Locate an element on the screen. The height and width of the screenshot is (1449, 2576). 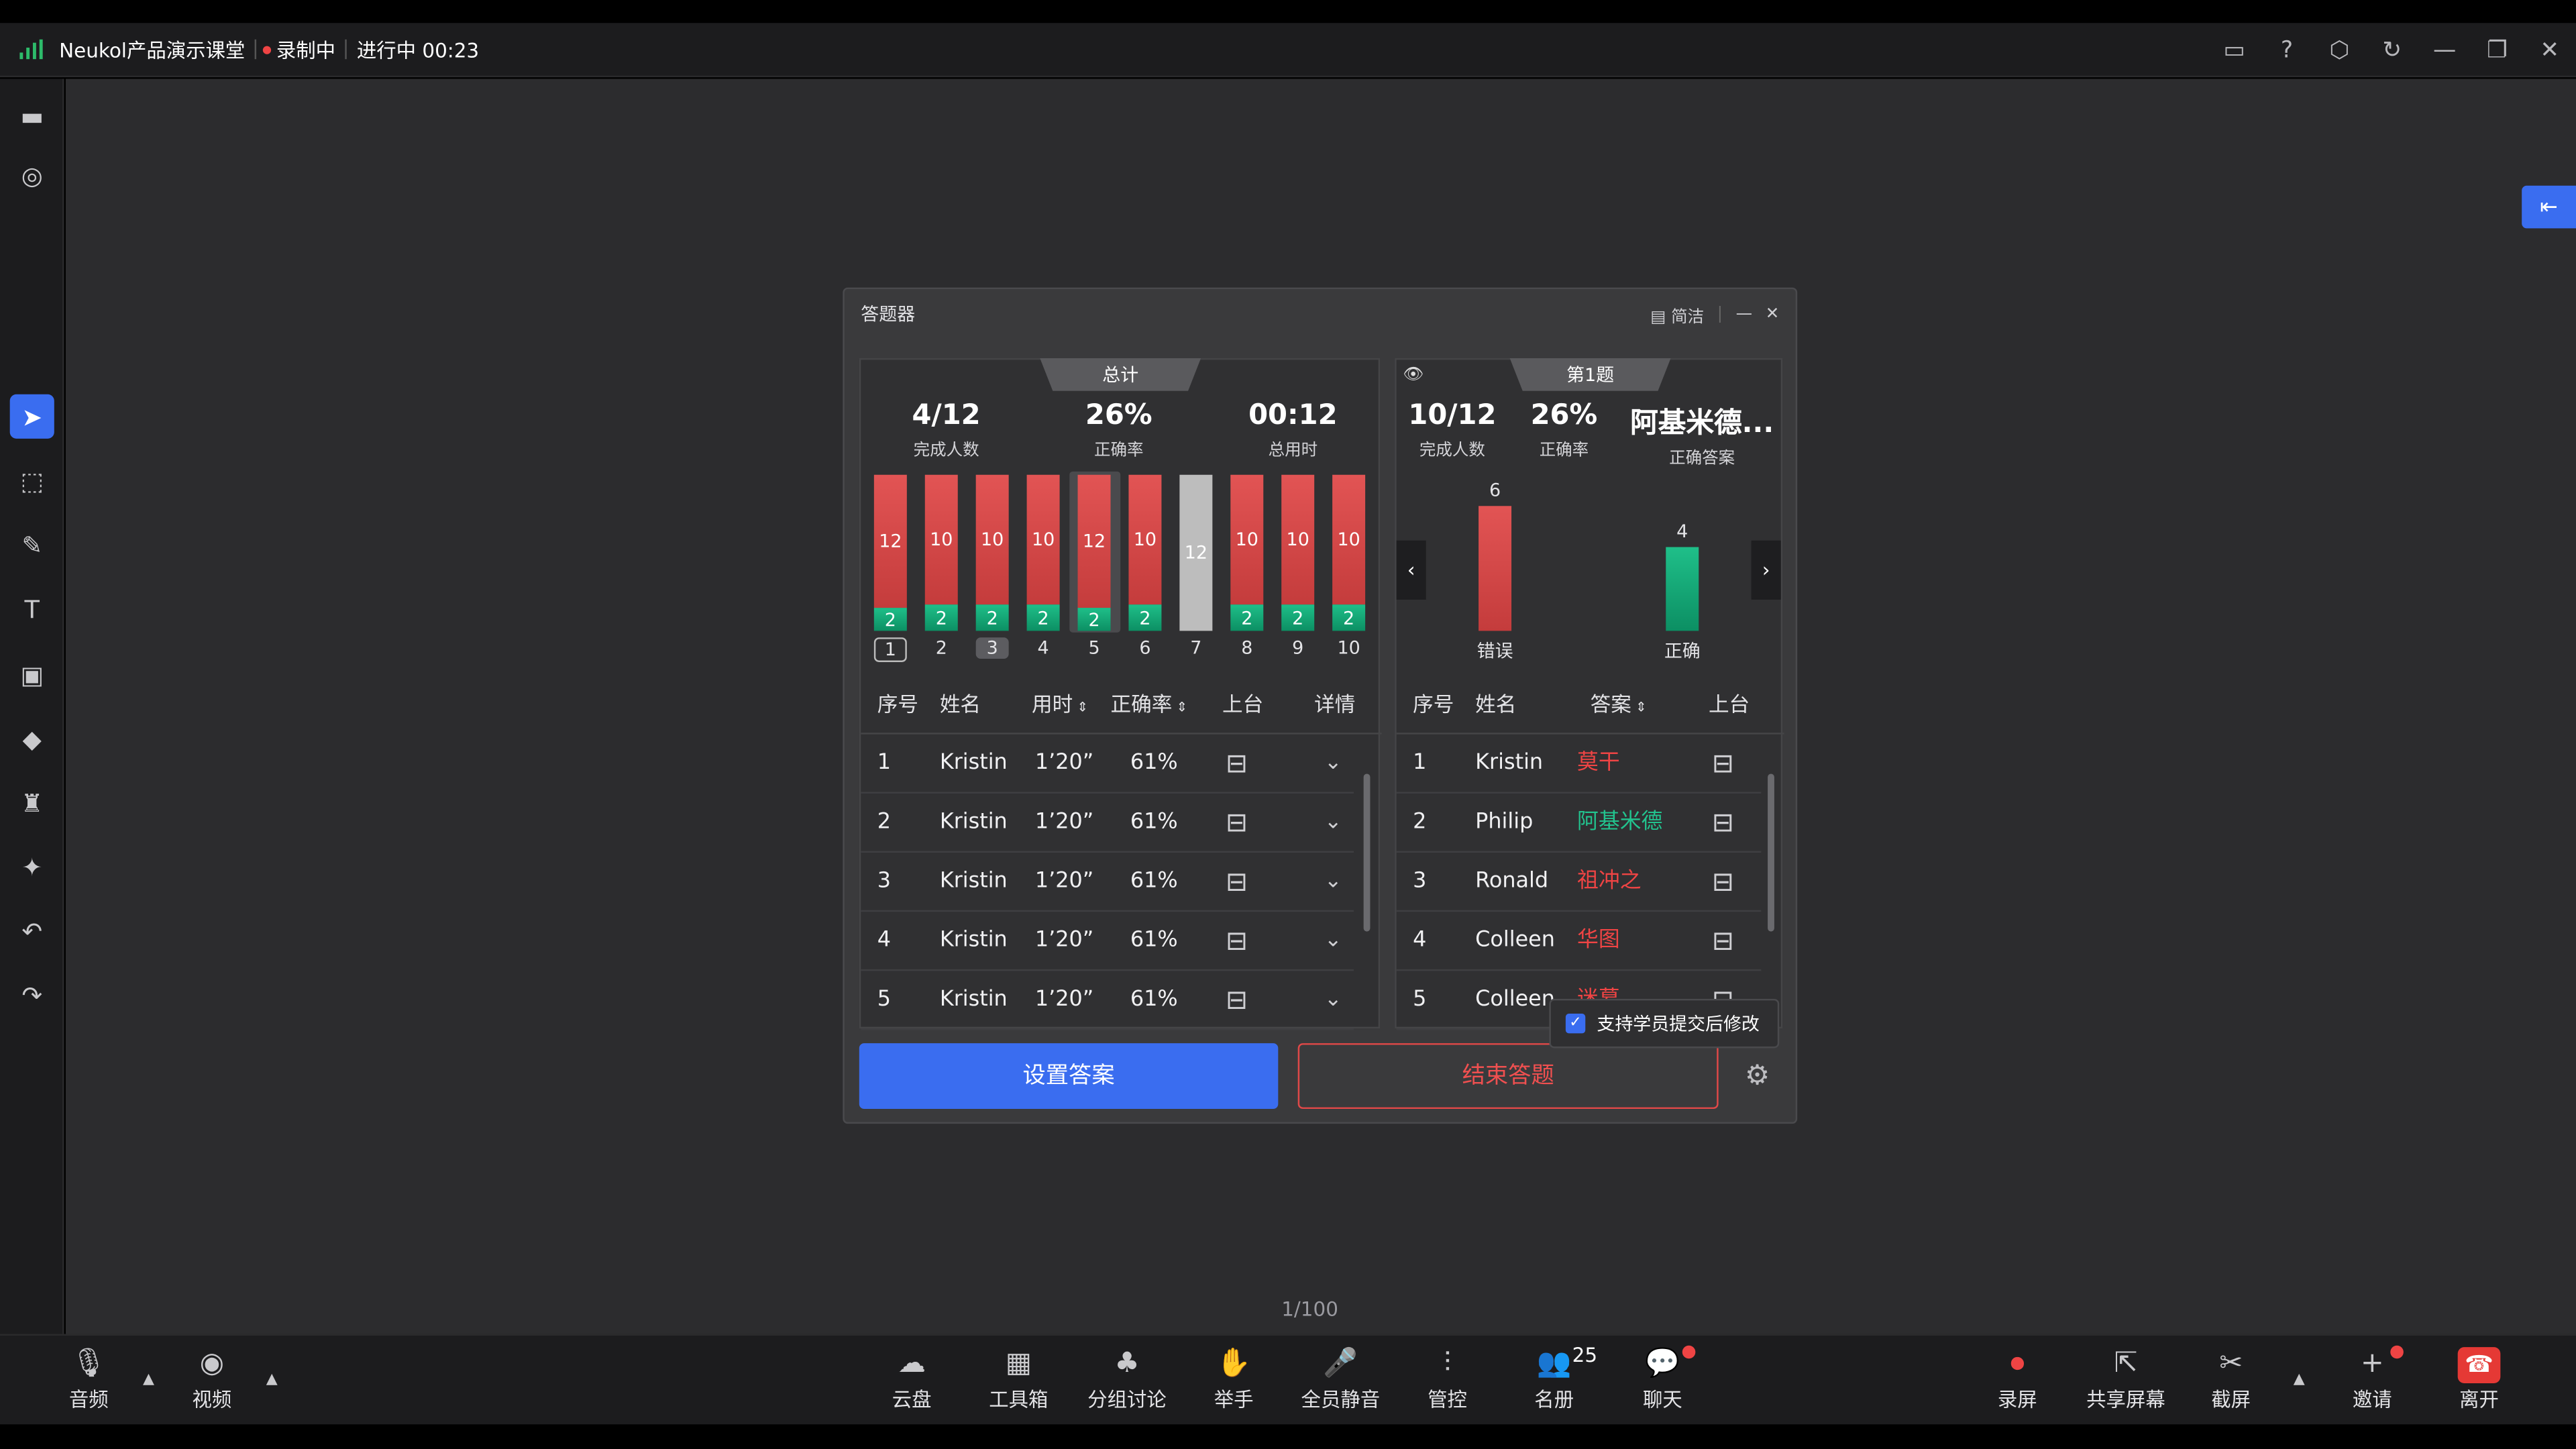
row-no: 1 is located at coordinates (884, 763).